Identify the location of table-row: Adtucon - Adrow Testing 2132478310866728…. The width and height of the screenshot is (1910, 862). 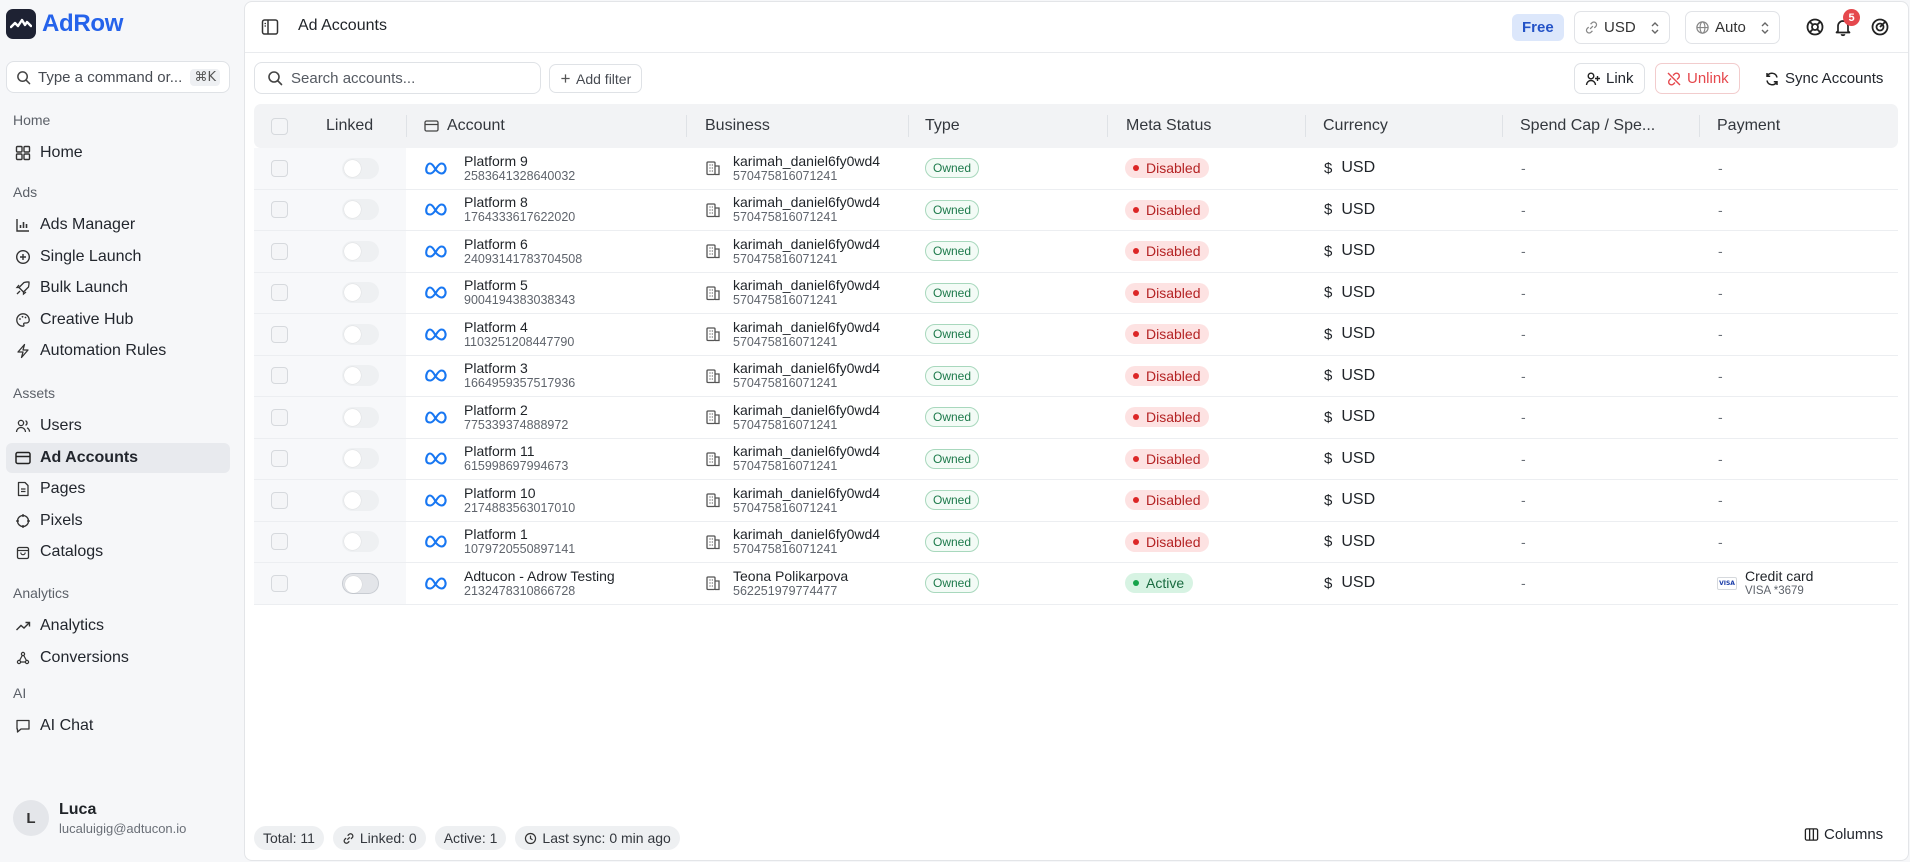
(1076, 584).